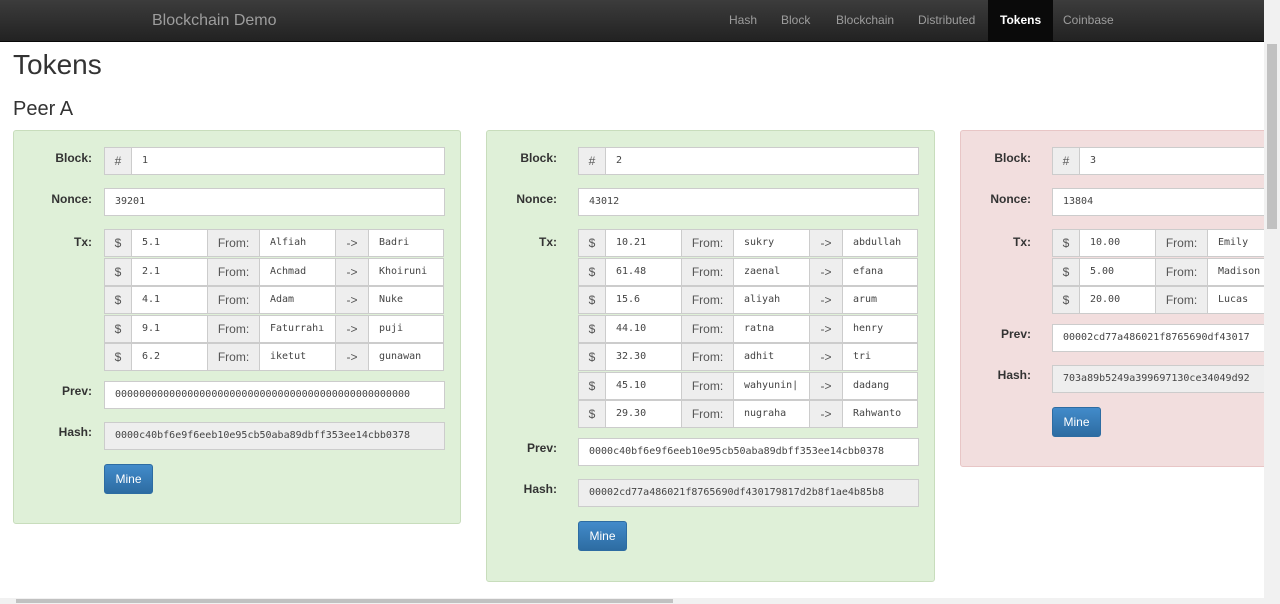 This screenshot has height=604, width=1280. What do you see at coordinates (406, 328) in the screenshot?
I see `tx-to-input: puji` at bounding box center [406, 328].